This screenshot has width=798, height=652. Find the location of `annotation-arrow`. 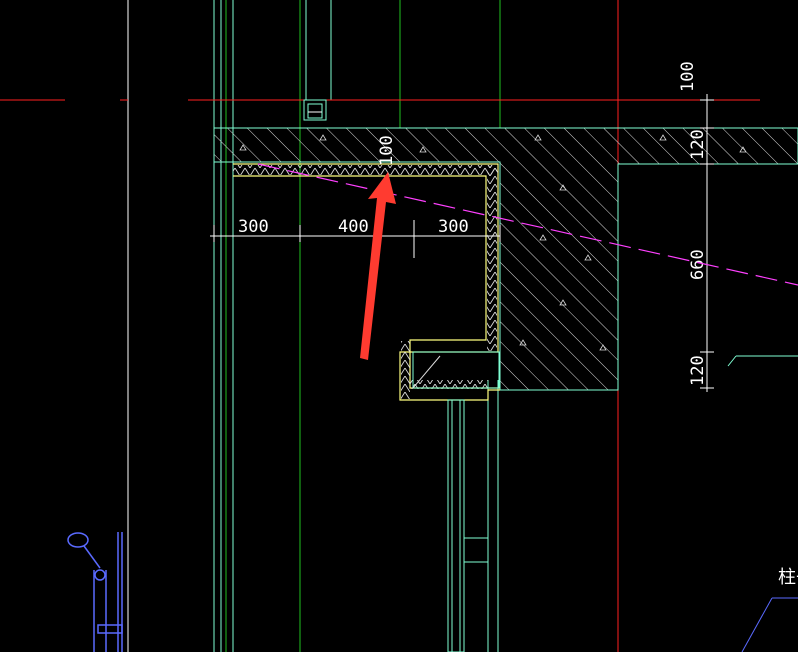

annotation-arrow is located at coordinates (378, 266).